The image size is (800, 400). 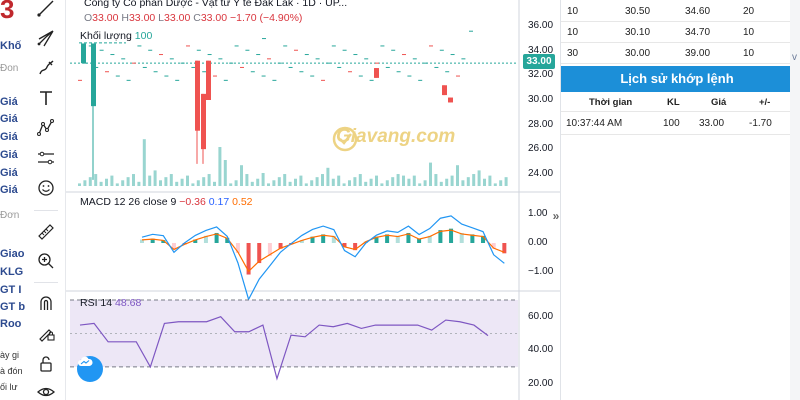 I want to click on match-history-title: Lịch sử khớp lệnh, so click(x=677, y=79).